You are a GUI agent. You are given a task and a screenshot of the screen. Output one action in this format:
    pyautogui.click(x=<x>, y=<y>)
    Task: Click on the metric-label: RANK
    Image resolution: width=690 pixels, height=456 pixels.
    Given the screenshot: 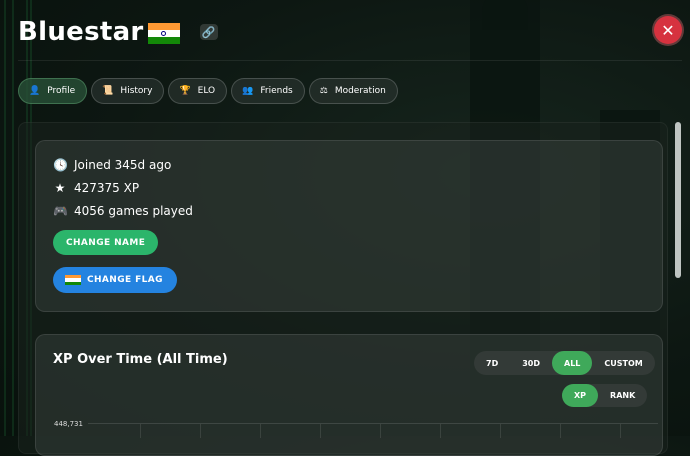 What is the action you would take?
    pyautogui.click(x=623, y=395)
    